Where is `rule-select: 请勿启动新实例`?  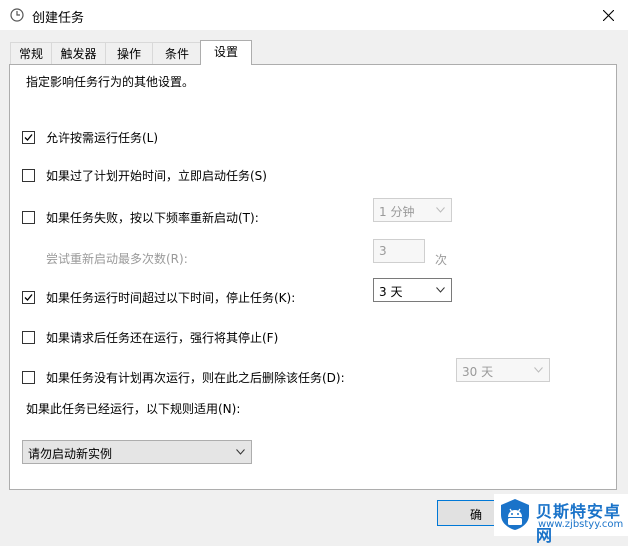
rule-select: 请勿启动新实例 is located at coordinates (137, 452).